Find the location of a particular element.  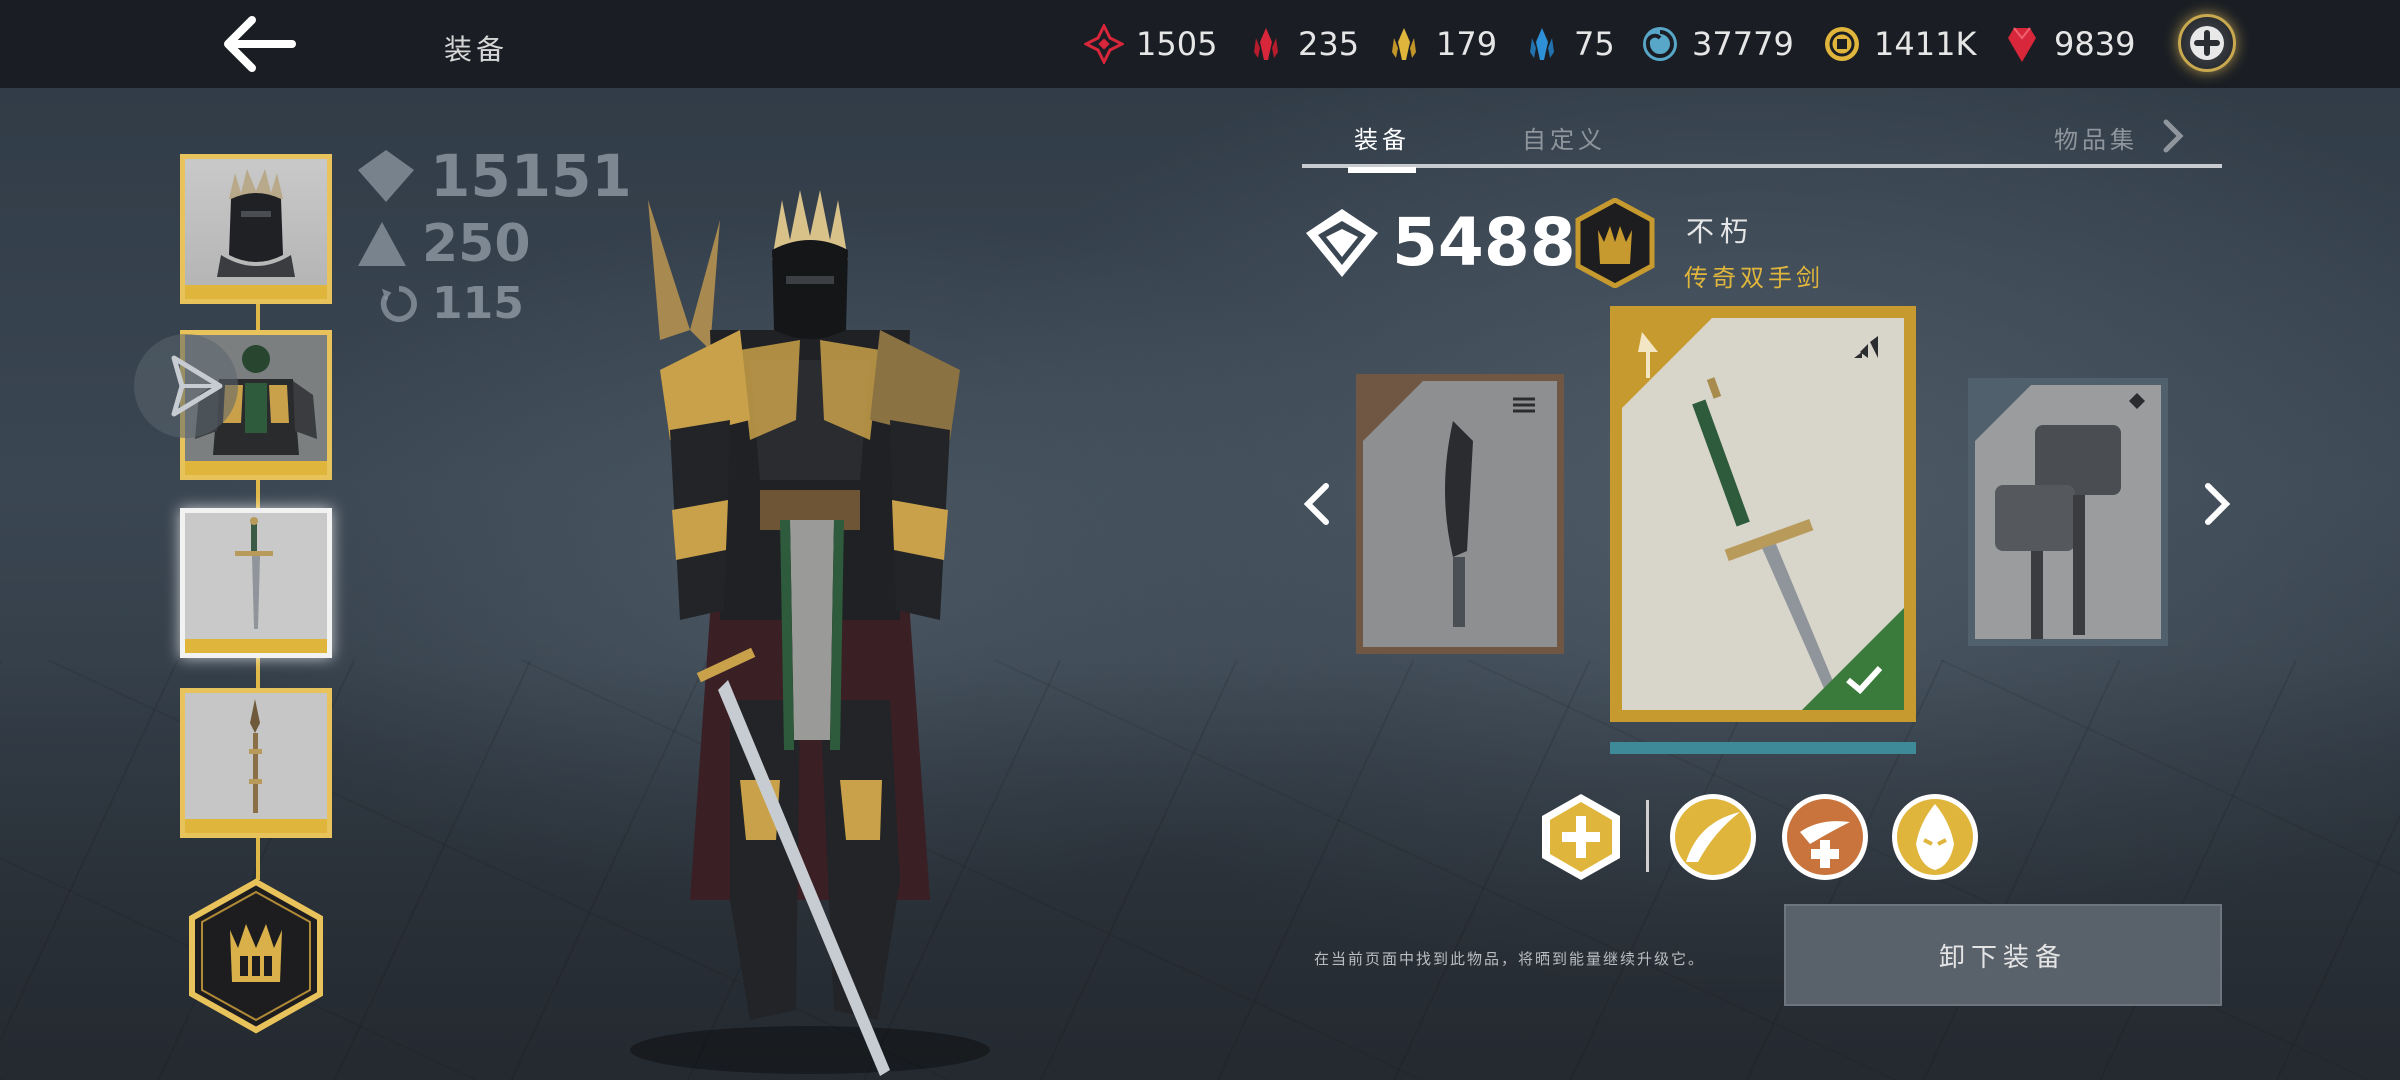

item-card-scimitar is located at coordinates (1460, 514).